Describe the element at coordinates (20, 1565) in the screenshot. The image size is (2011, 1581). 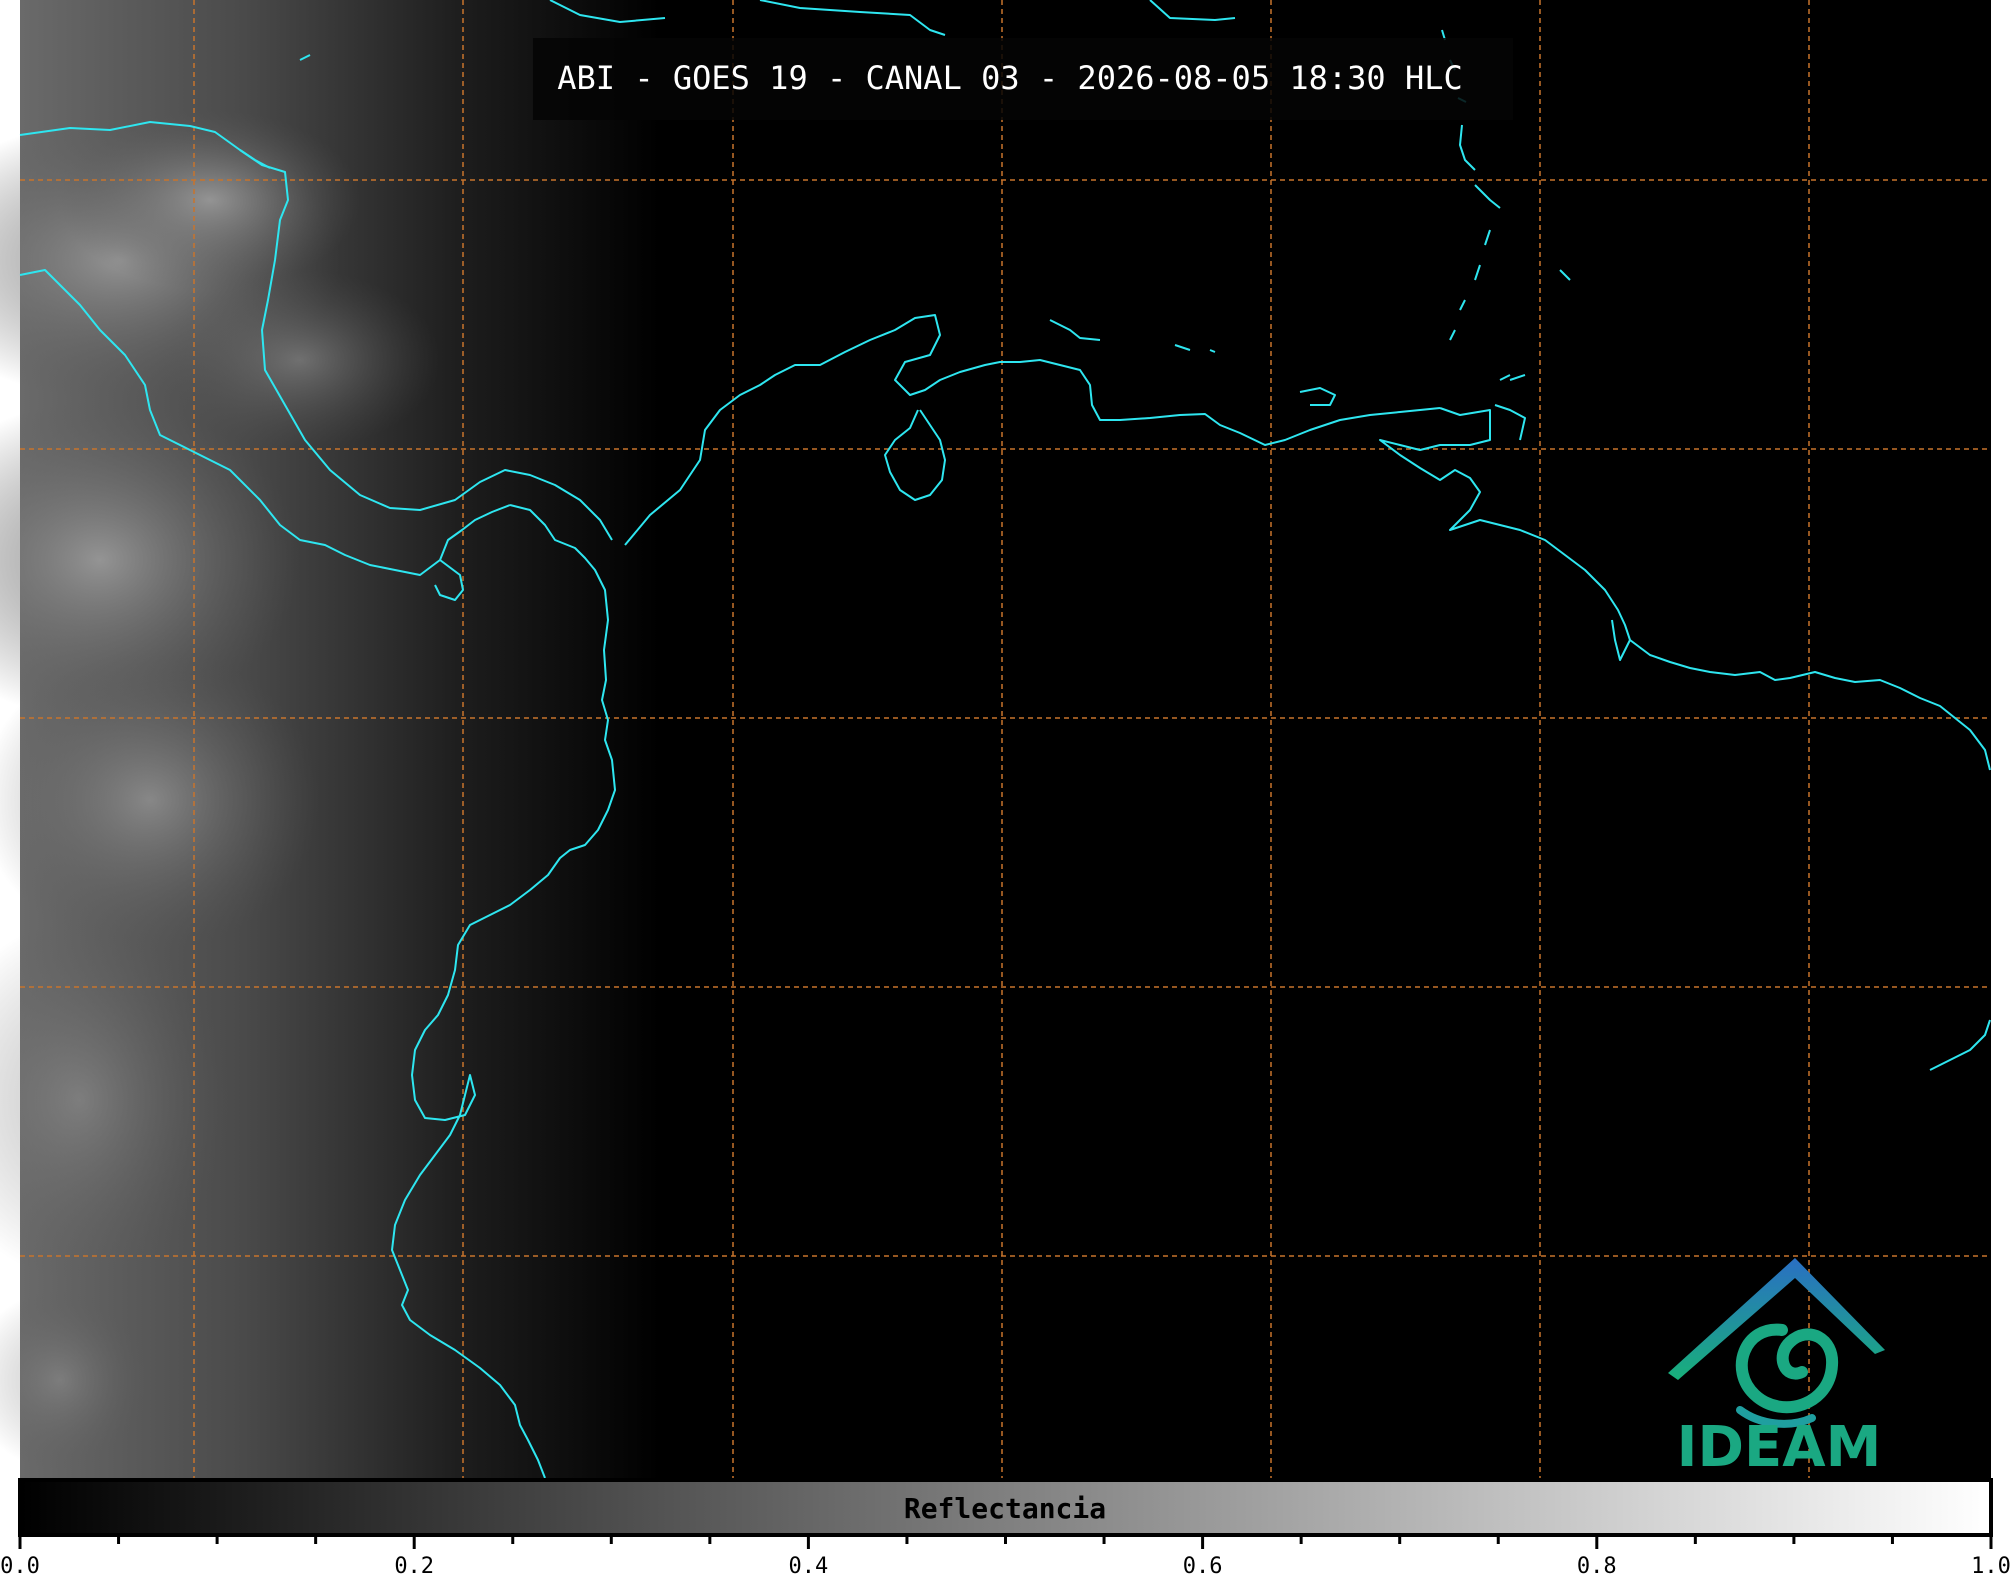
I see `colorbar-tick-label: 0.0` at that location.